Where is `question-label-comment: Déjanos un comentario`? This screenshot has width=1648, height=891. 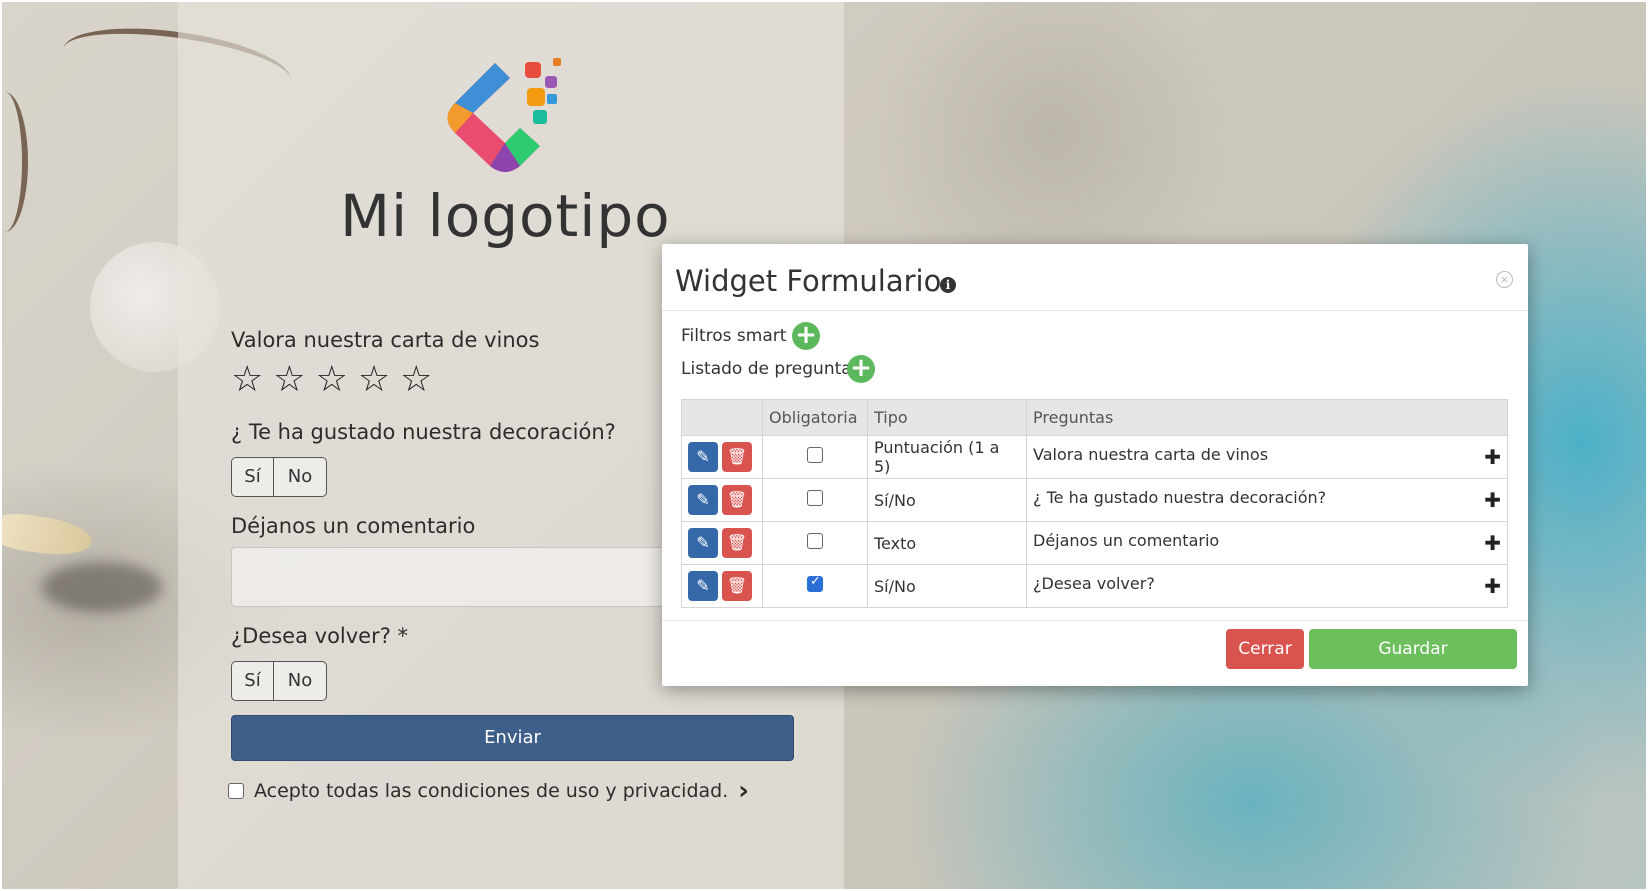
question-label-comment: Déjanos un comentario is located at coordinates (353, 526).